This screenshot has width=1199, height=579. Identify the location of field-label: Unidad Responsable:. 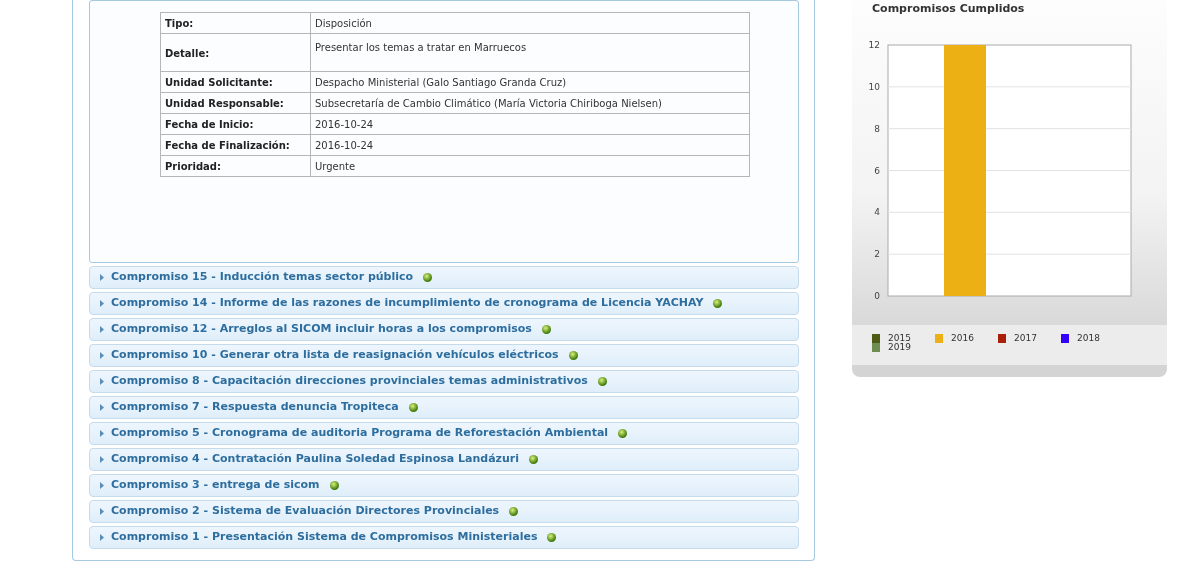
(235, 103).